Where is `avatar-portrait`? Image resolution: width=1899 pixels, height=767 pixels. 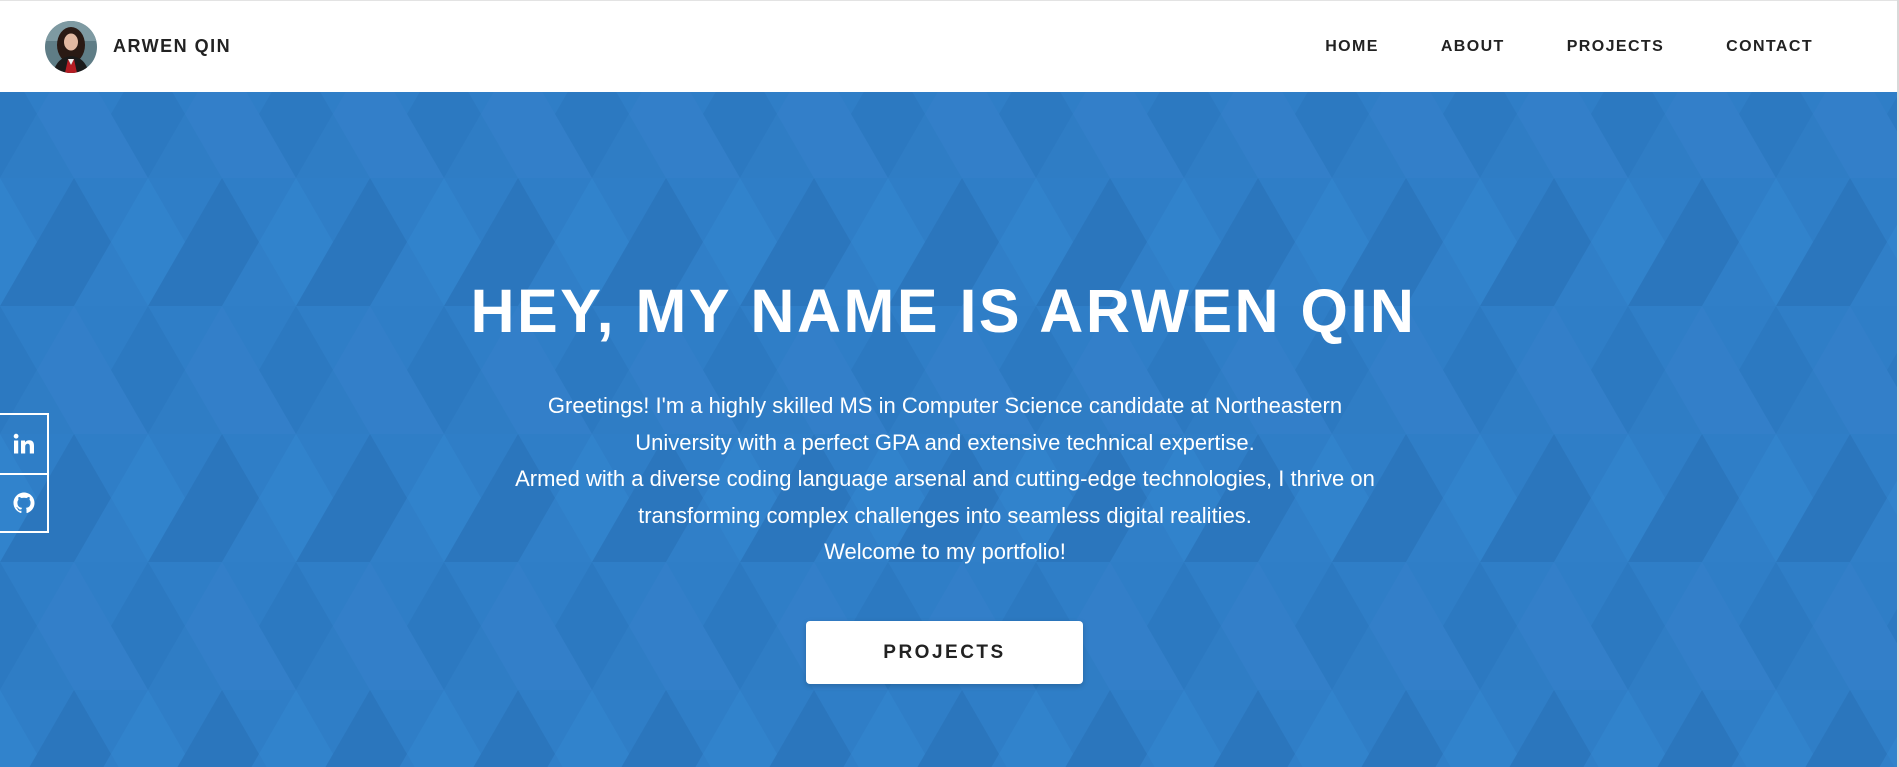
avatar-portrait is located at coordinates (71, 46).